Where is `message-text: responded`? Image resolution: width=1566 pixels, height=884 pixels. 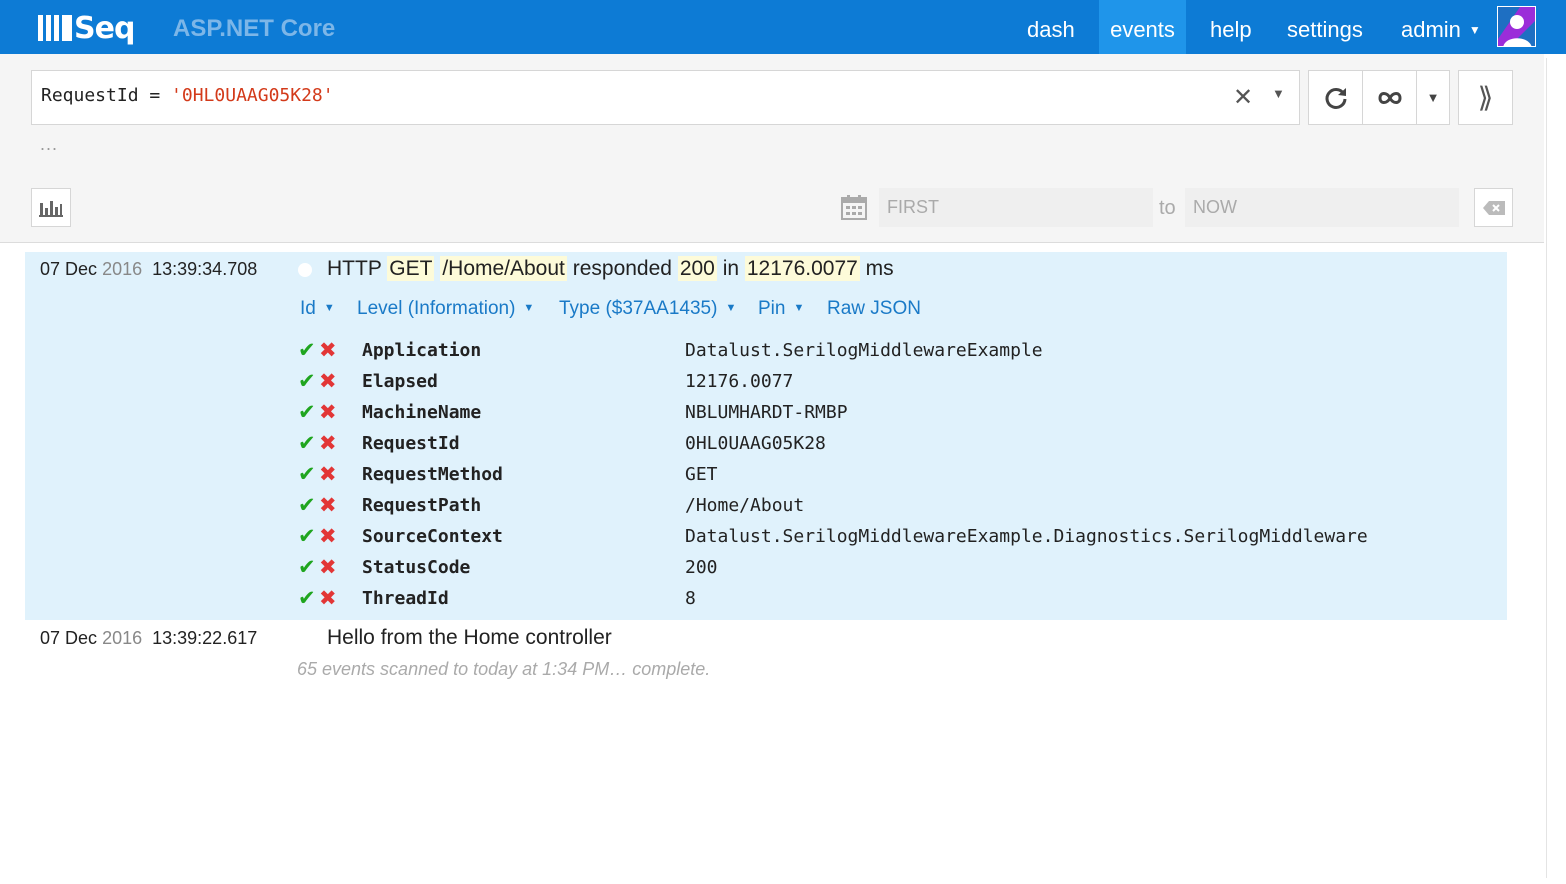
message-text: responded is located at coordinates (622, 268).